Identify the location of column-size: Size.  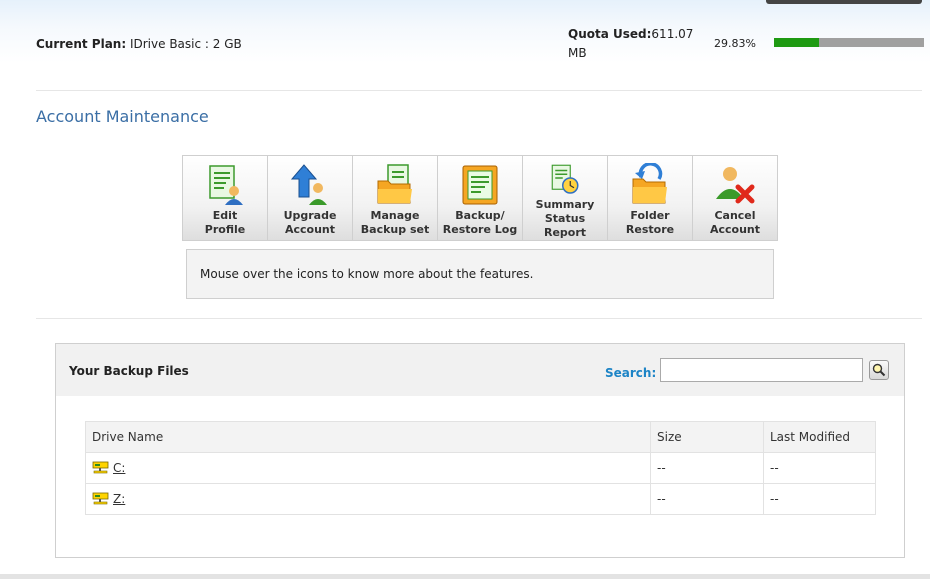
(707, 437).